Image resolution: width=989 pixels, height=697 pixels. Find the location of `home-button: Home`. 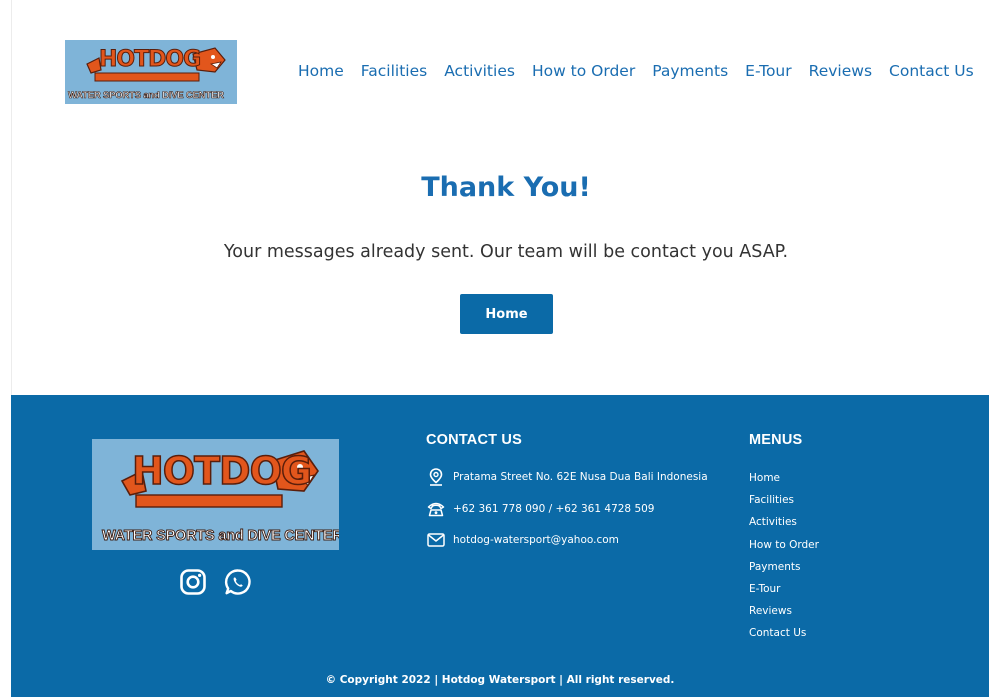

home-button: Home is located at coordinates (506, 314).